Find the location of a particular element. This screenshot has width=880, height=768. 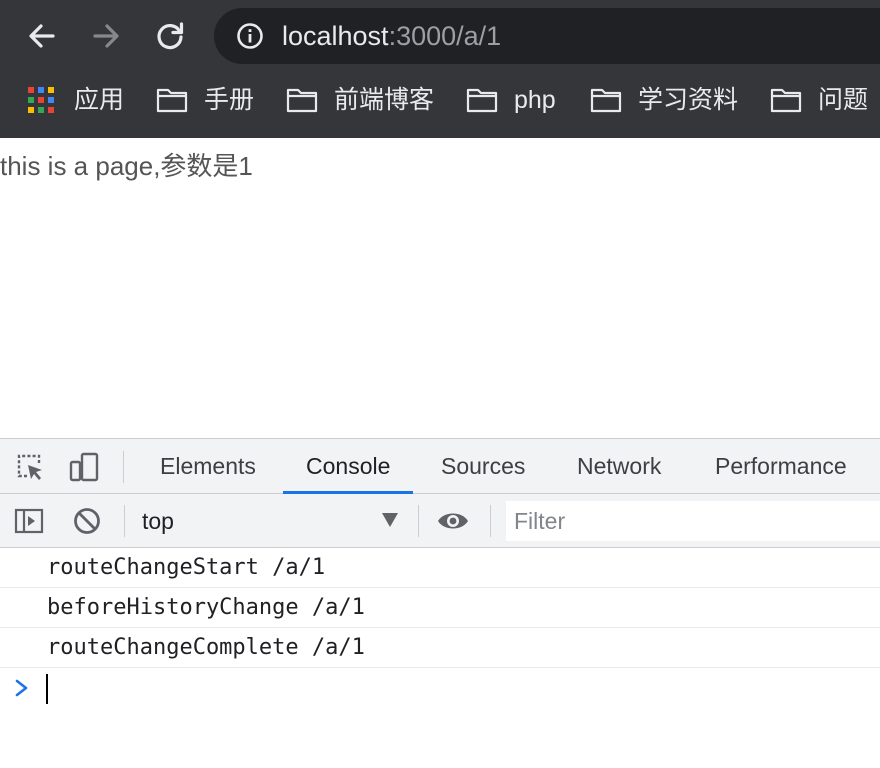

console-filter-input is located at coordinates (693, 521).